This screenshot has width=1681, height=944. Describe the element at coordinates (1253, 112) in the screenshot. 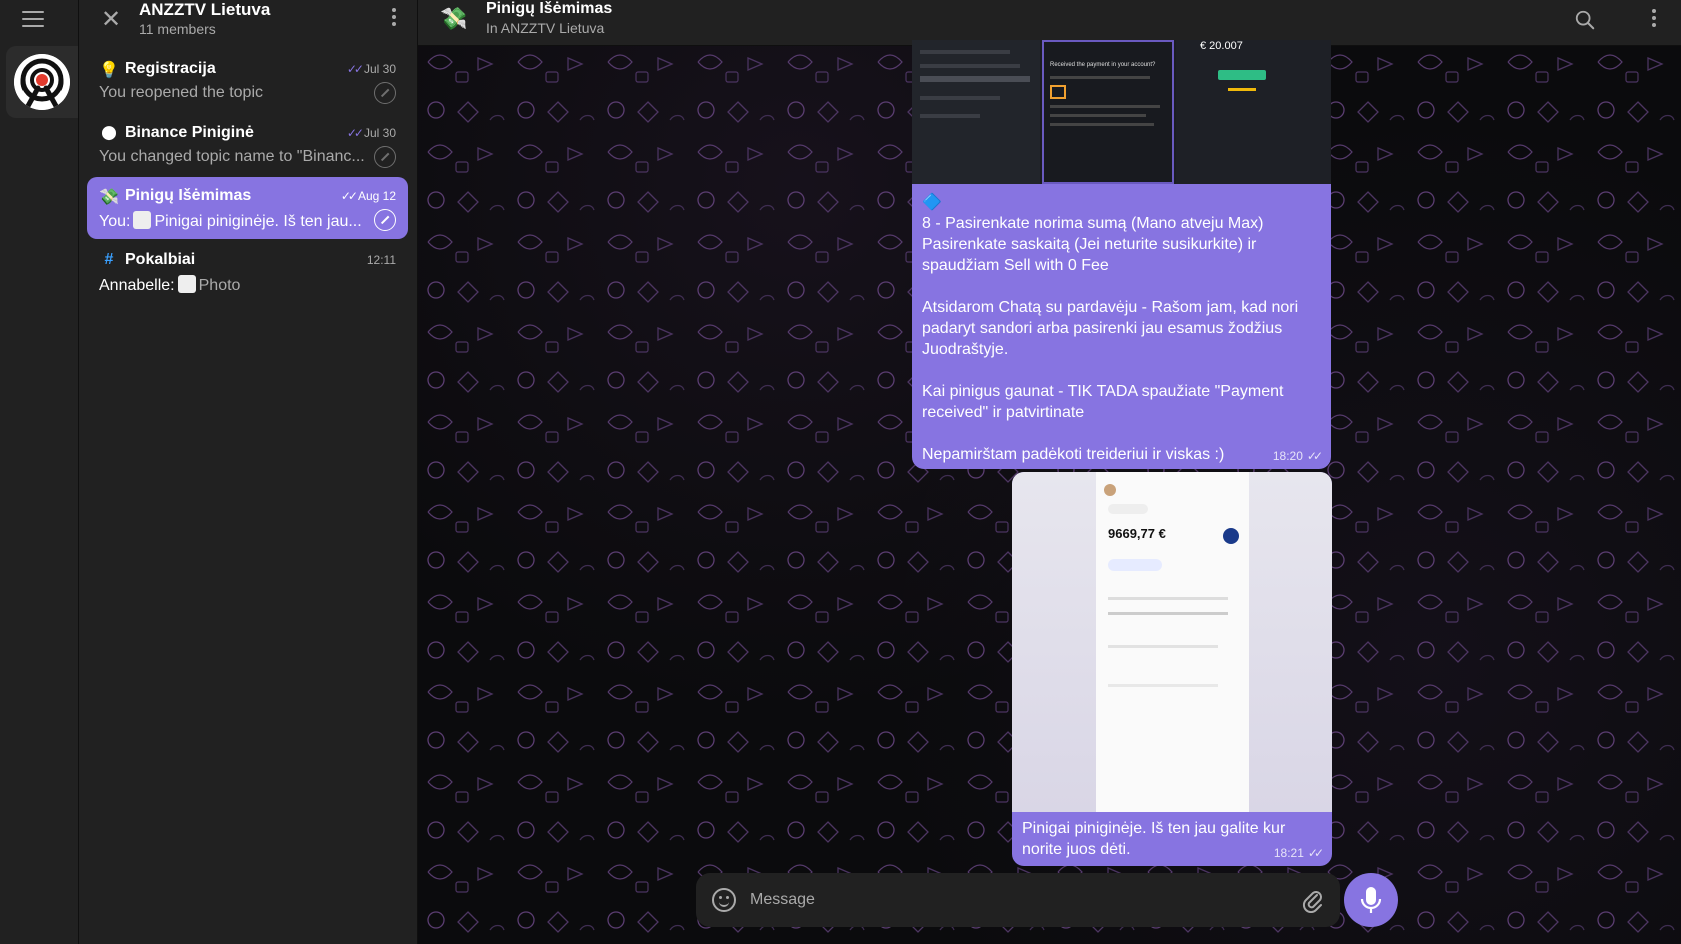

I see `screenshot-panel: € 20.007` at that location.